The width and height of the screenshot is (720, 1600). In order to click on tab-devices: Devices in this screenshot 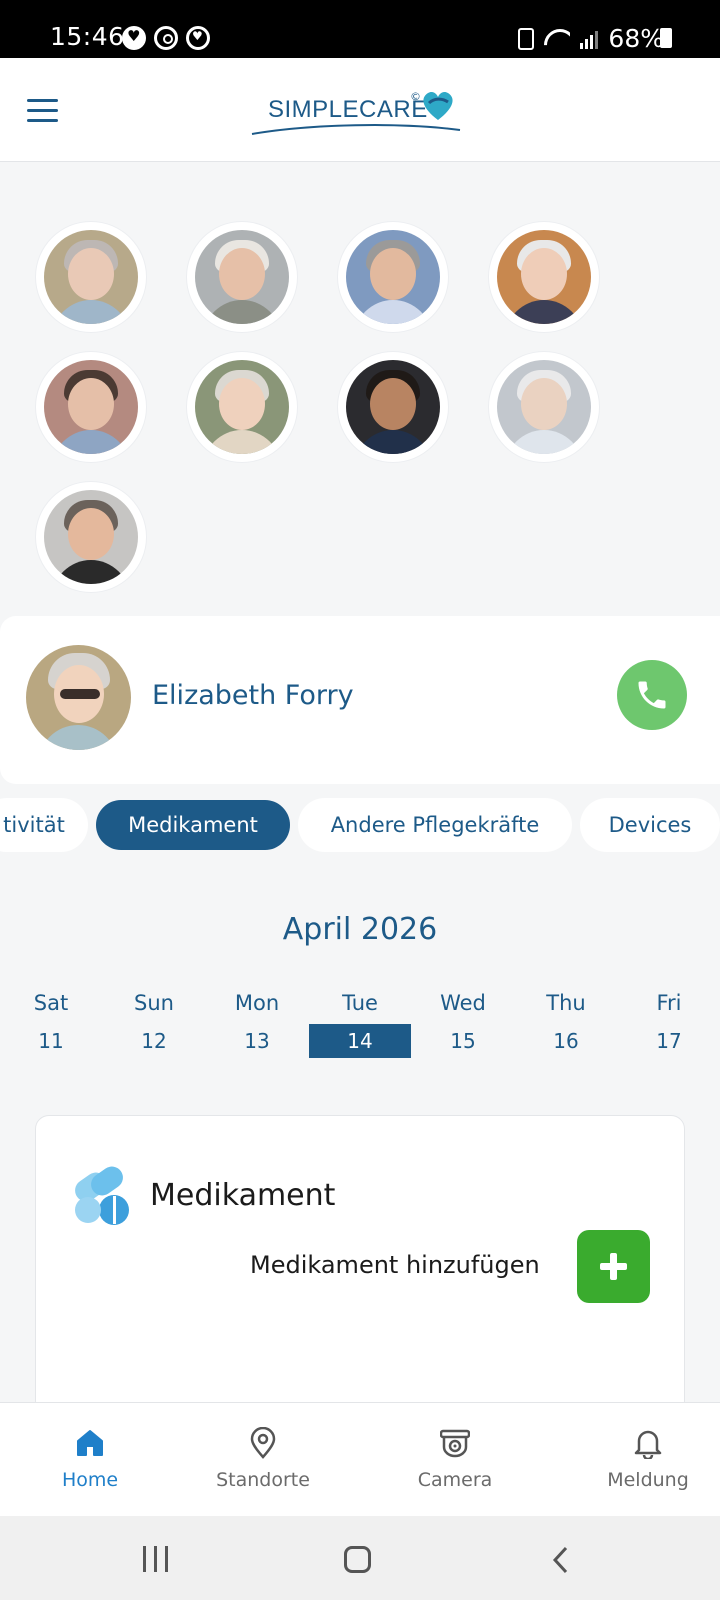, I will do `click(650, 825)`.